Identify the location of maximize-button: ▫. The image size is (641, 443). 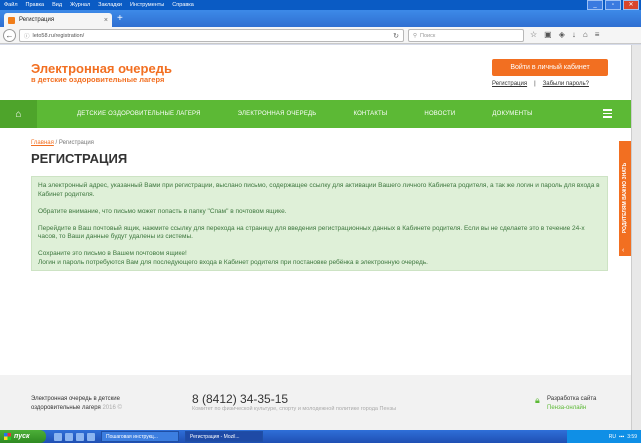
(613, 5).